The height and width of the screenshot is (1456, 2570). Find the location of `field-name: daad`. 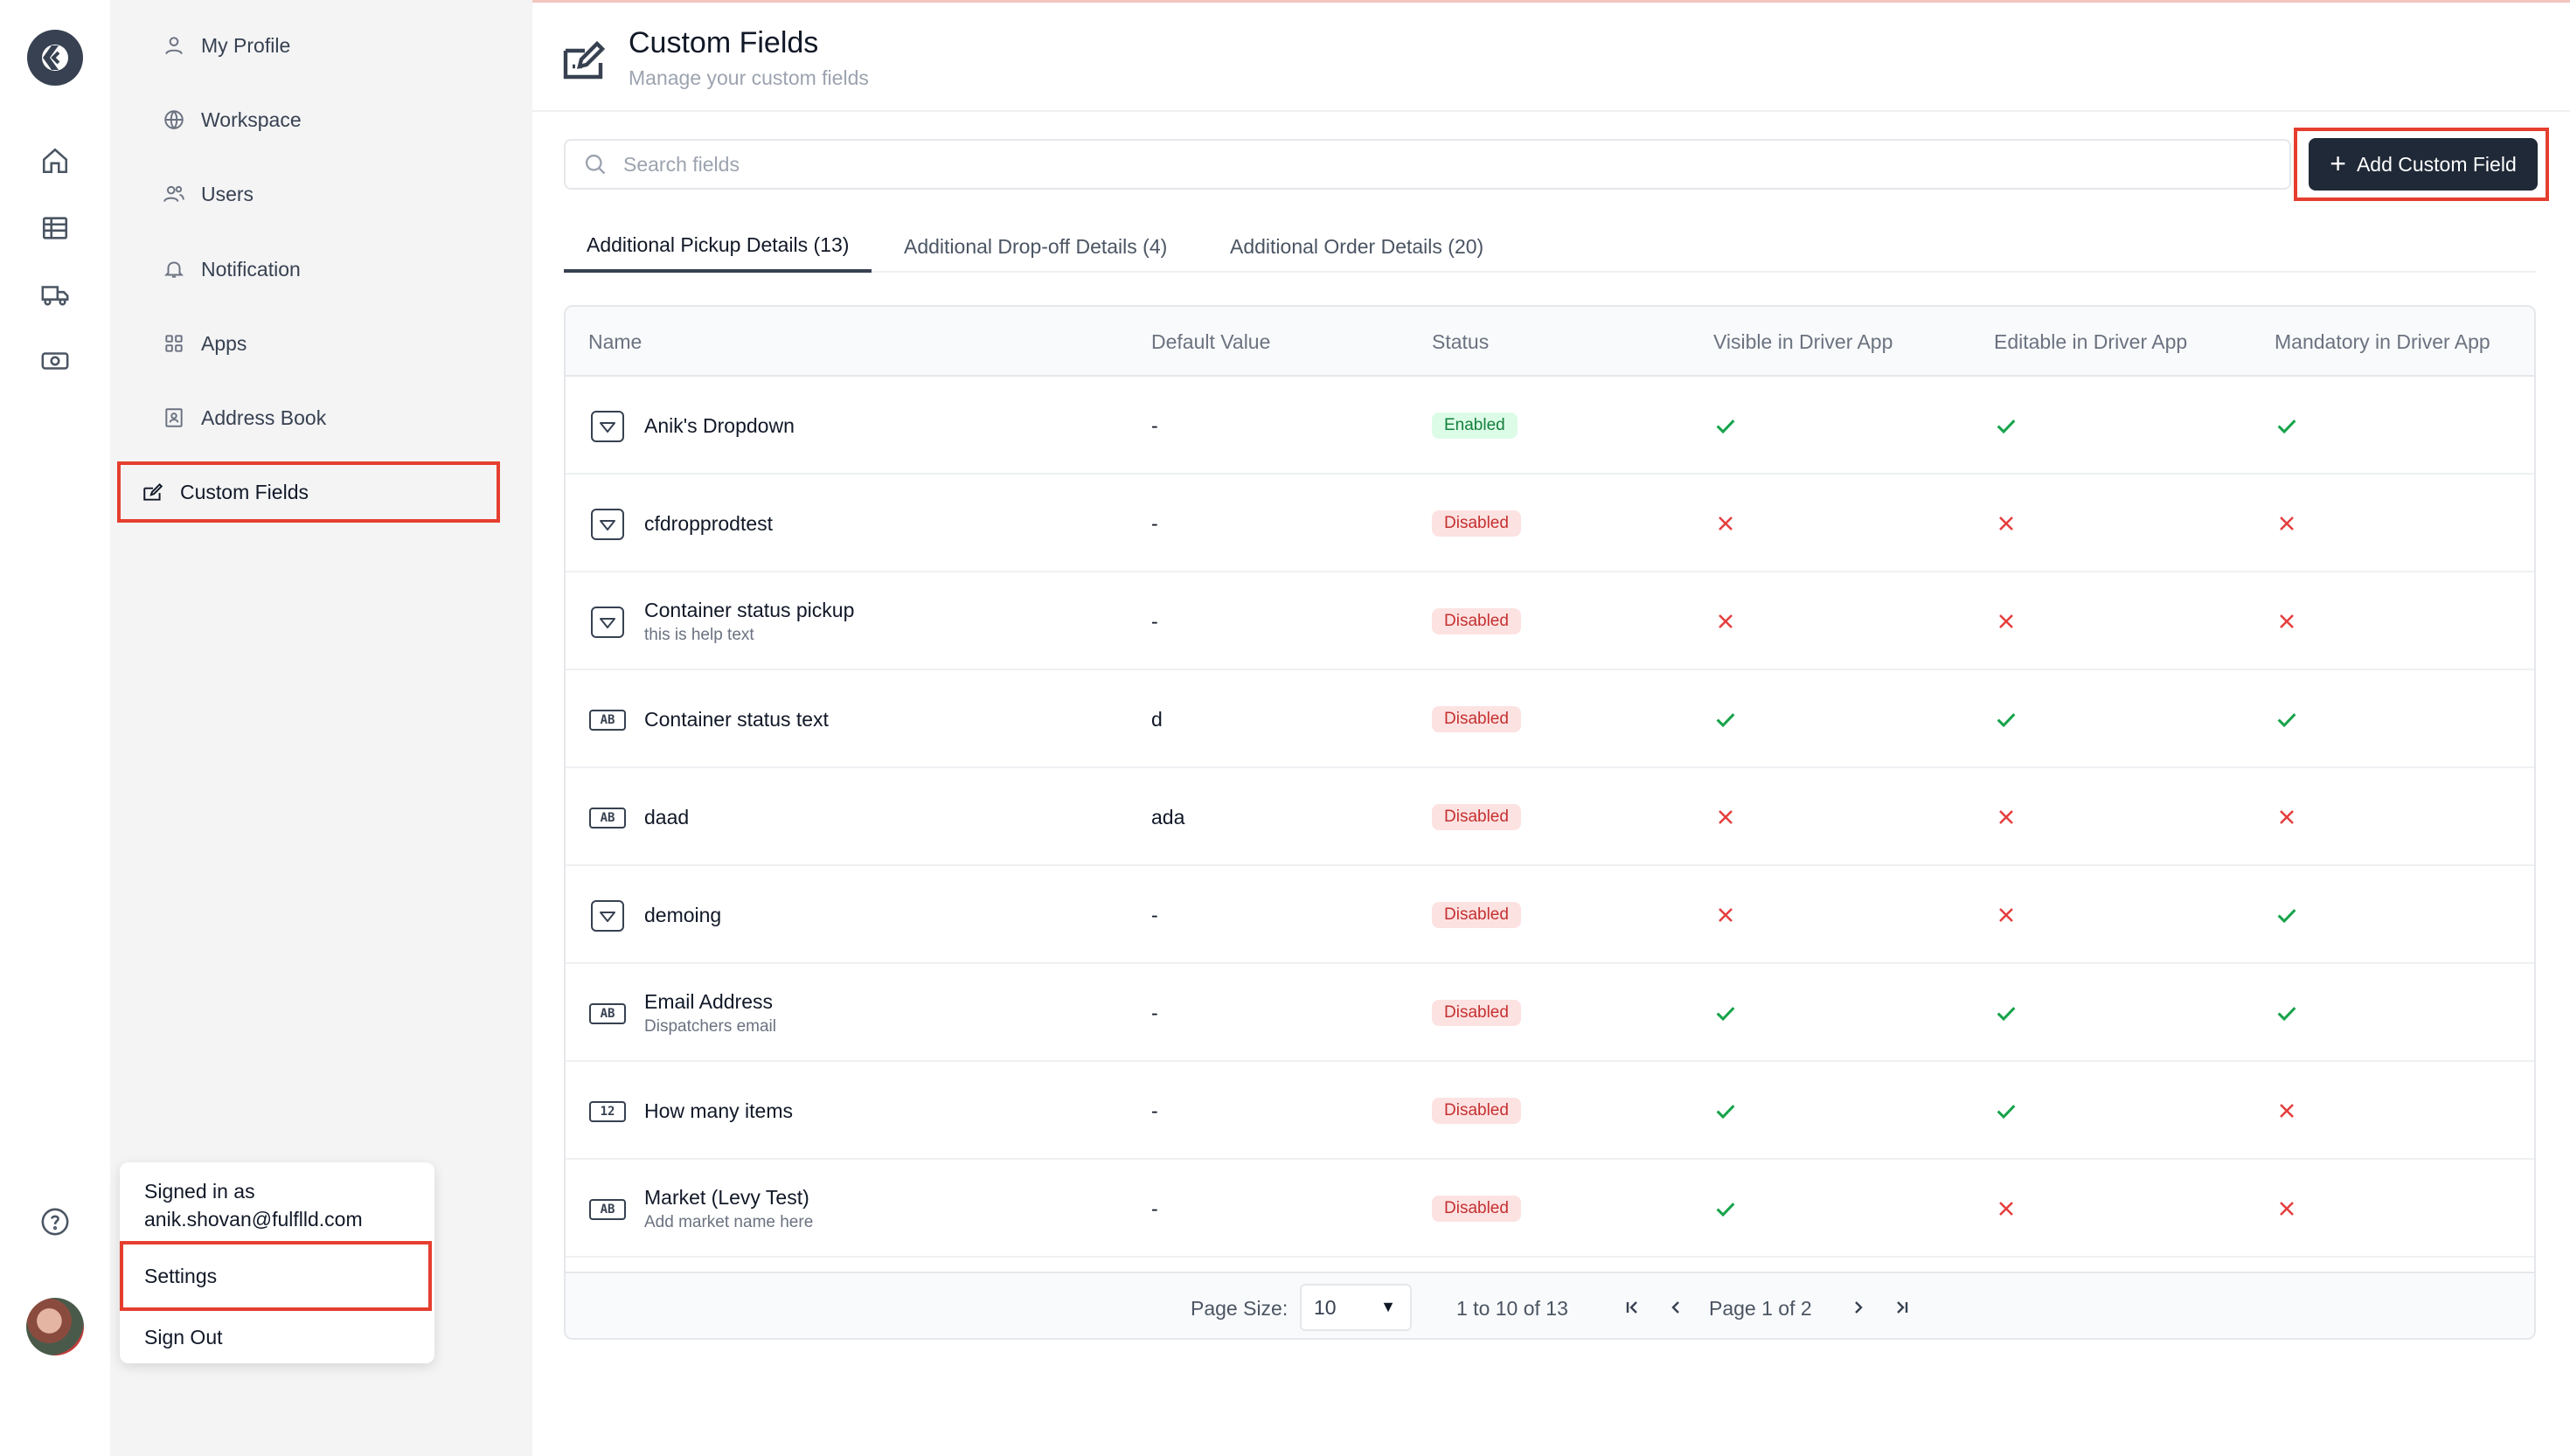

field-name: daad is located at coordinates (666, 817).